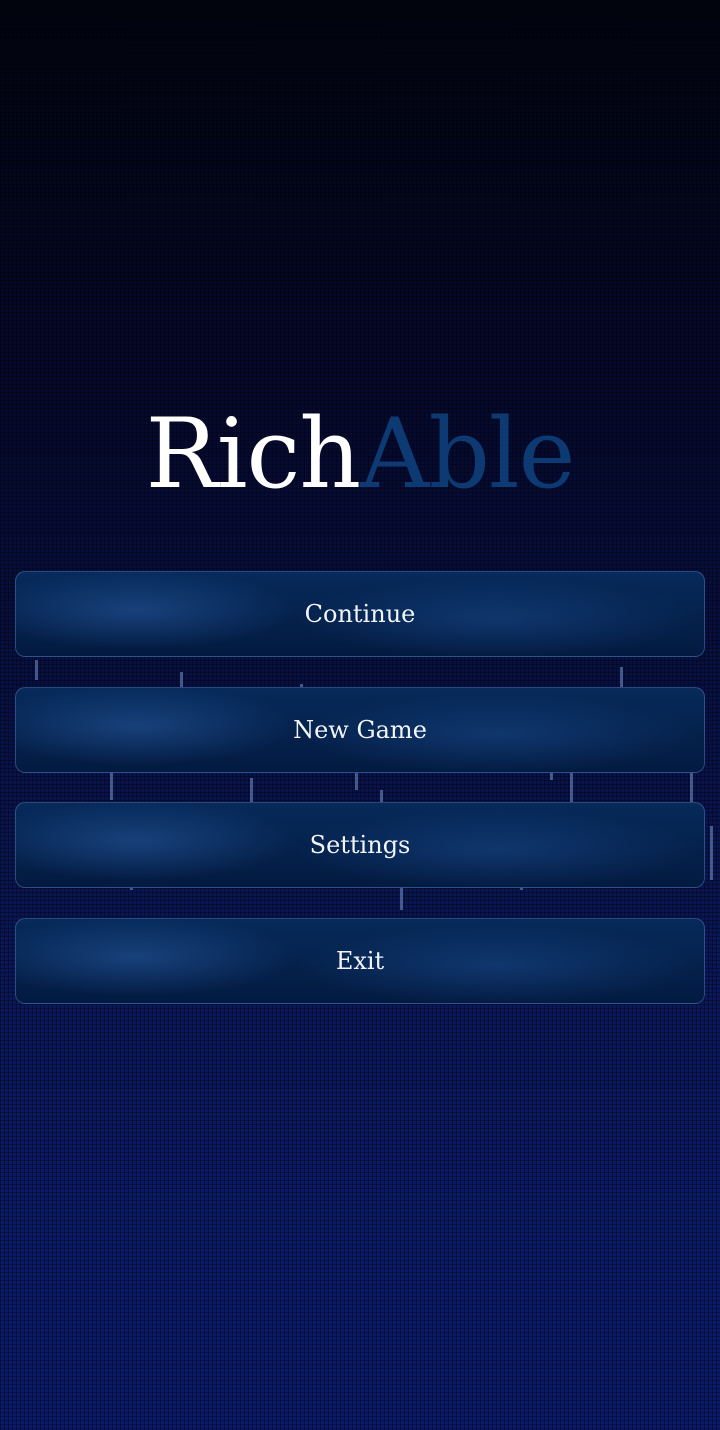  I want to click on logo-able: Able, so click(467, 454).